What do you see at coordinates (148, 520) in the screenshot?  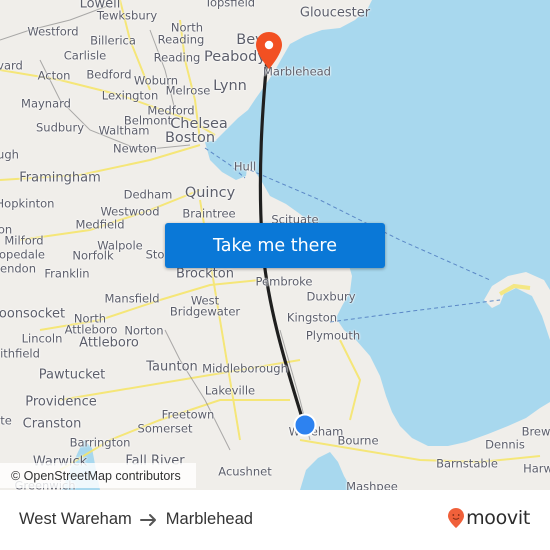 I see `right-arrow-icon` at bounding box center [148, 520].